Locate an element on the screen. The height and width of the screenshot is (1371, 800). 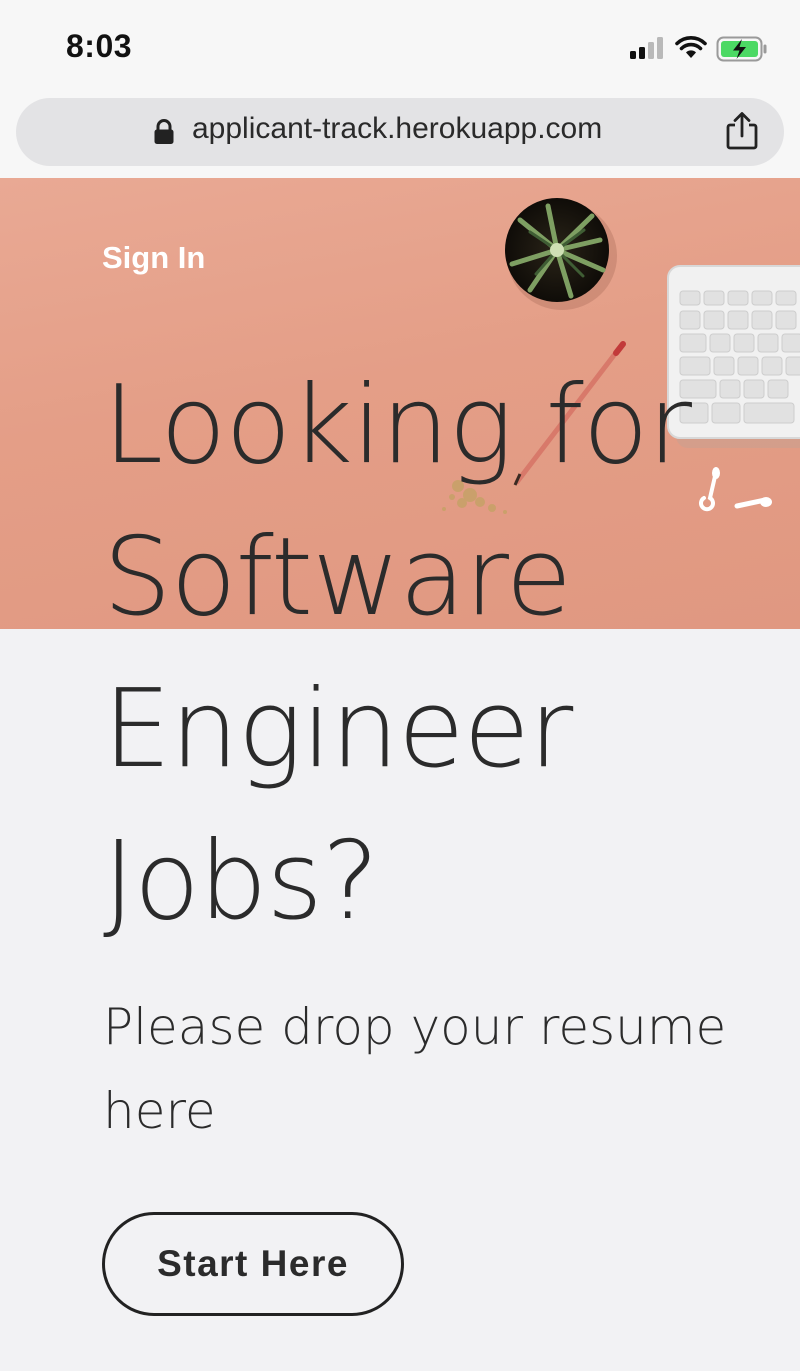
status-bar: 8:03 is located at coordinates (400, 45).